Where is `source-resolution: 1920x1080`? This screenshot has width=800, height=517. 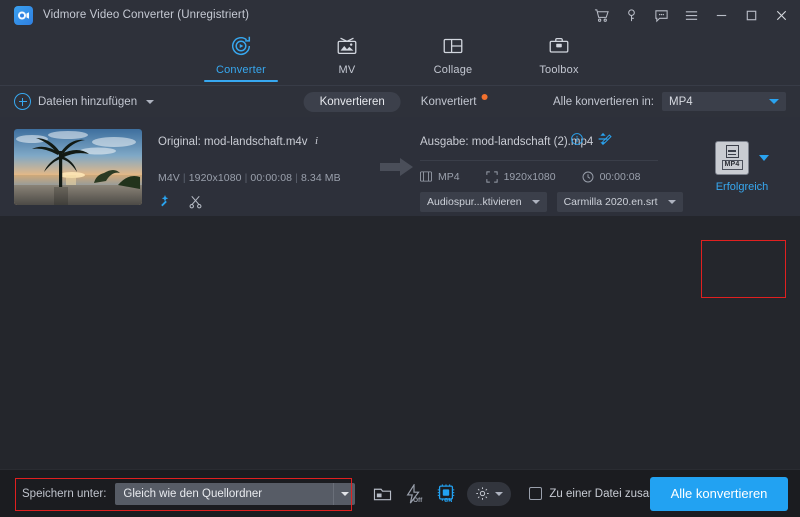 source-resolution: 1920x1080 is located at coordinates (215, 177).